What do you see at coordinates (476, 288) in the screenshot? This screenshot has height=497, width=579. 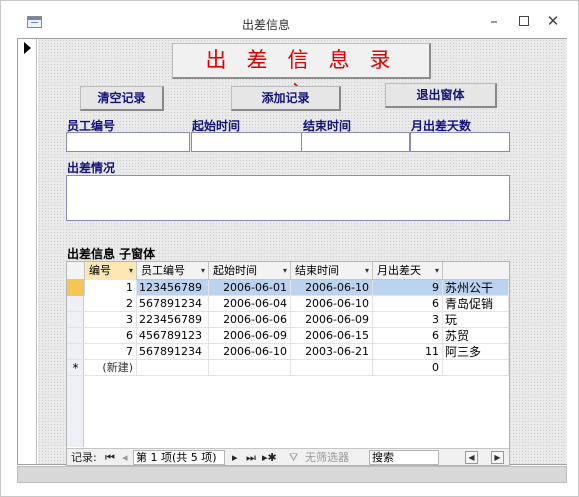 I see `cell-note: 苏州公干` at bounding box center [476, 288].